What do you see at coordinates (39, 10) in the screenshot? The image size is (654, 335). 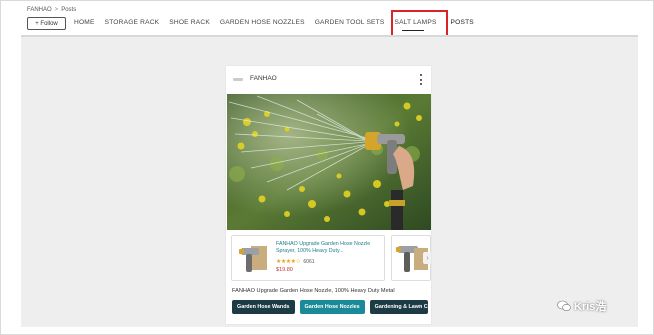 I see `breadcrumb-brand: FANHAO` at bounding box center [39, 10].